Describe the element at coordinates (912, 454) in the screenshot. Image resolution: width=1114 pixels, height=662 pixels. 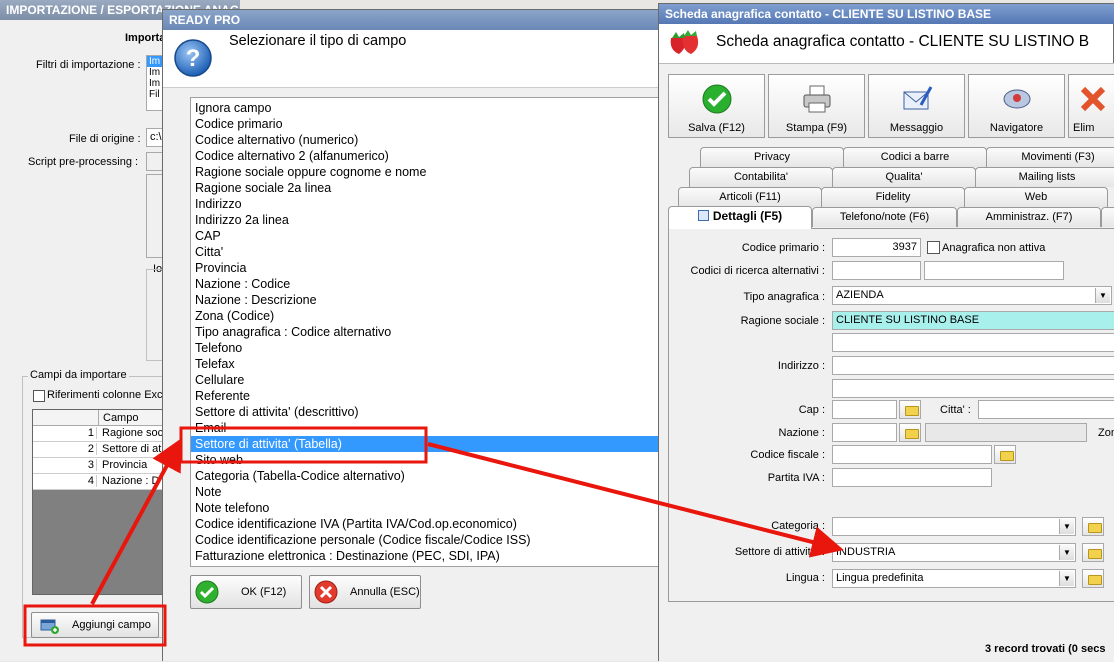
I see `codice-fiscale-input` at that location.